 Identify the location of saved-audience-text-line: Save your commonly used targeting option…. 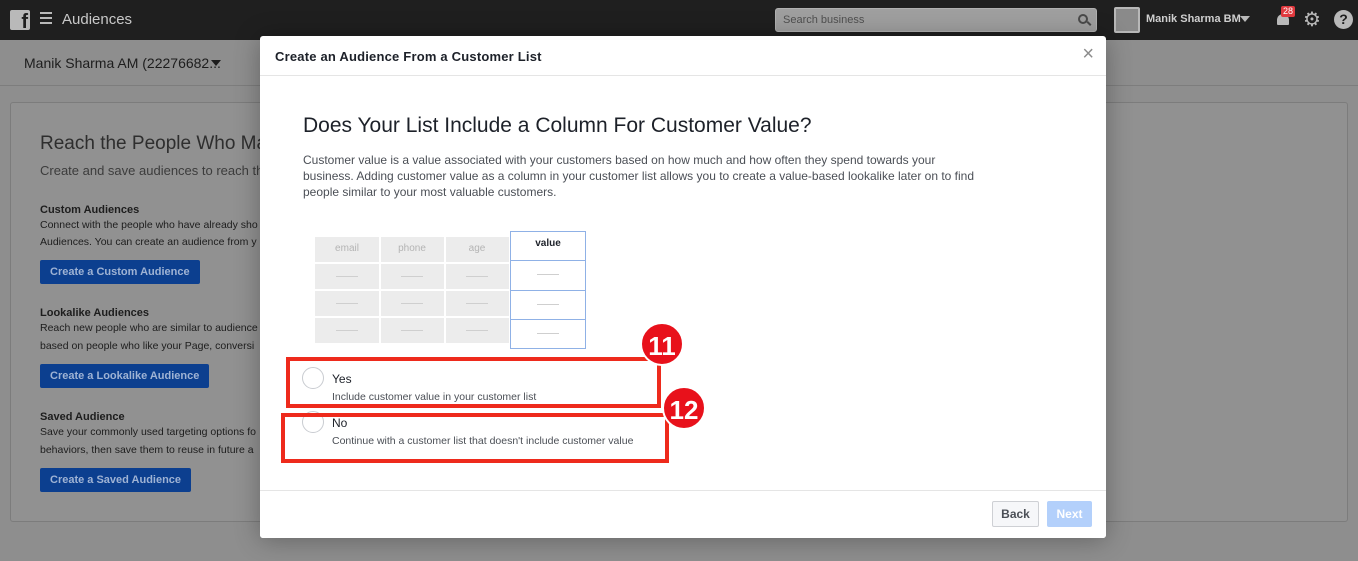
(148, 432).